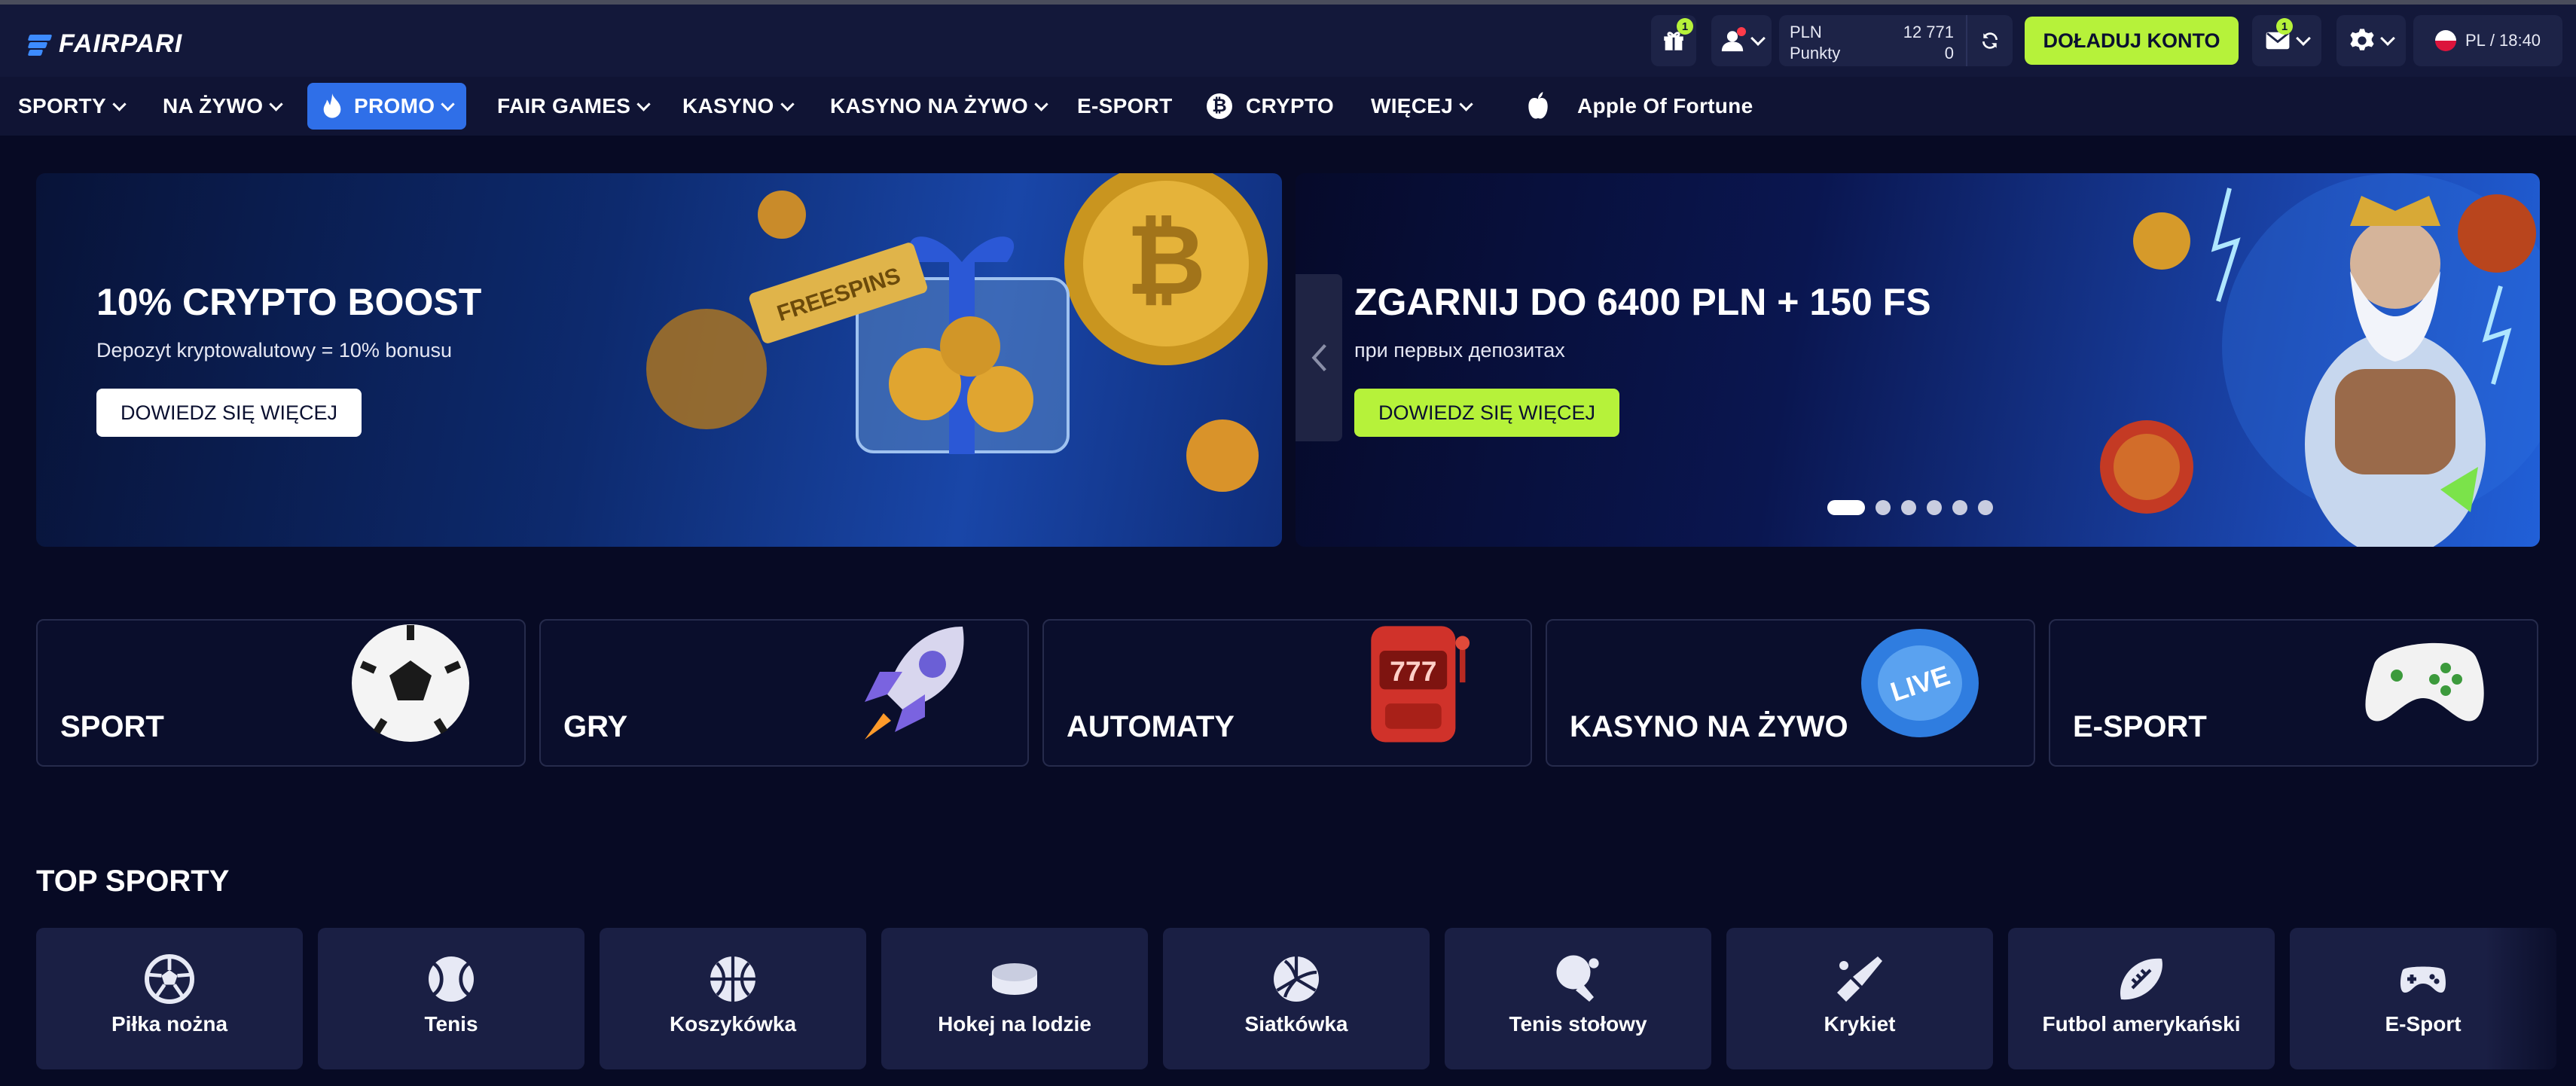 This screenshot has width=2576, height=1086. I want to click on nav-apple-of-fortune: Apple Of Fortune, so click(1640, 106).